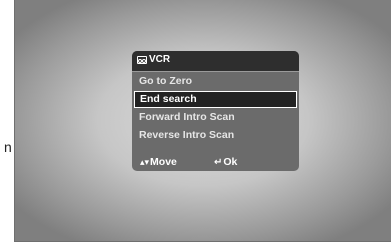 This screenshot has height=244, width=391. I want to click on ok-label: Ok, so click(230, 162).